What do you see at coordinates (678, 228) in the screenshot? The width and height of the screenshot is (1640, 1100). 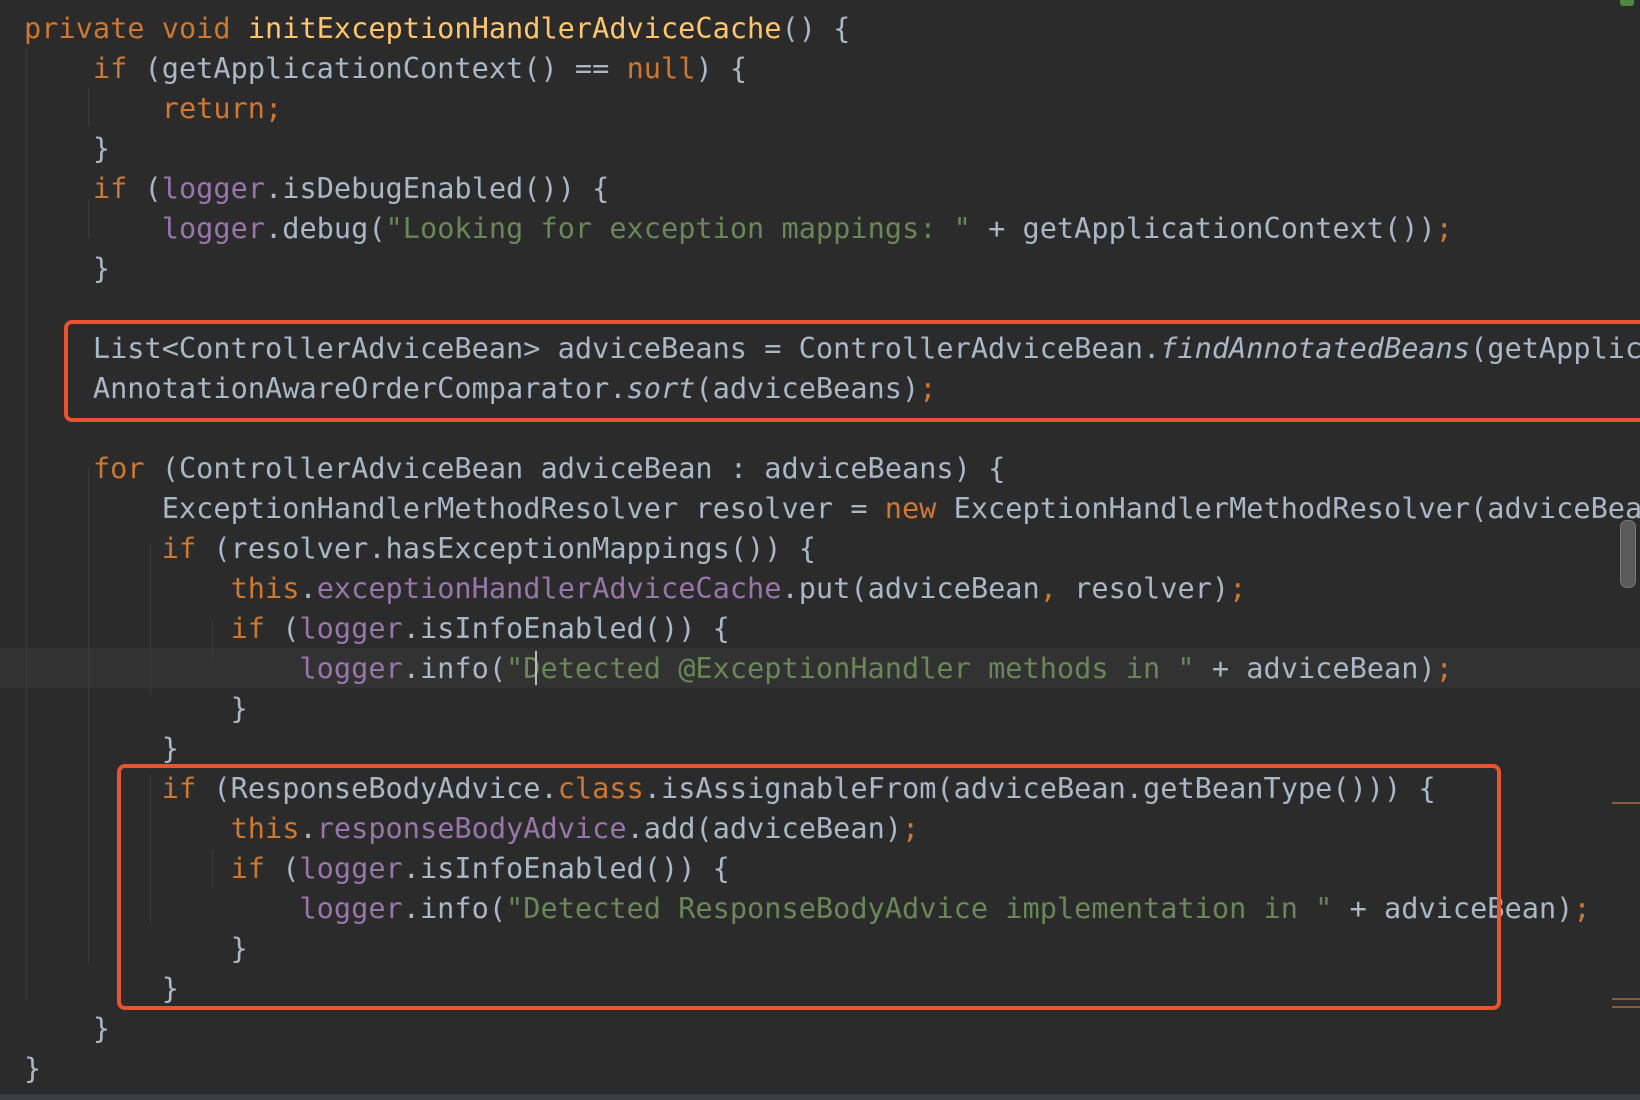 I see `code-token: "Looking for exception mappings: "` at bounding box center [678, 228].